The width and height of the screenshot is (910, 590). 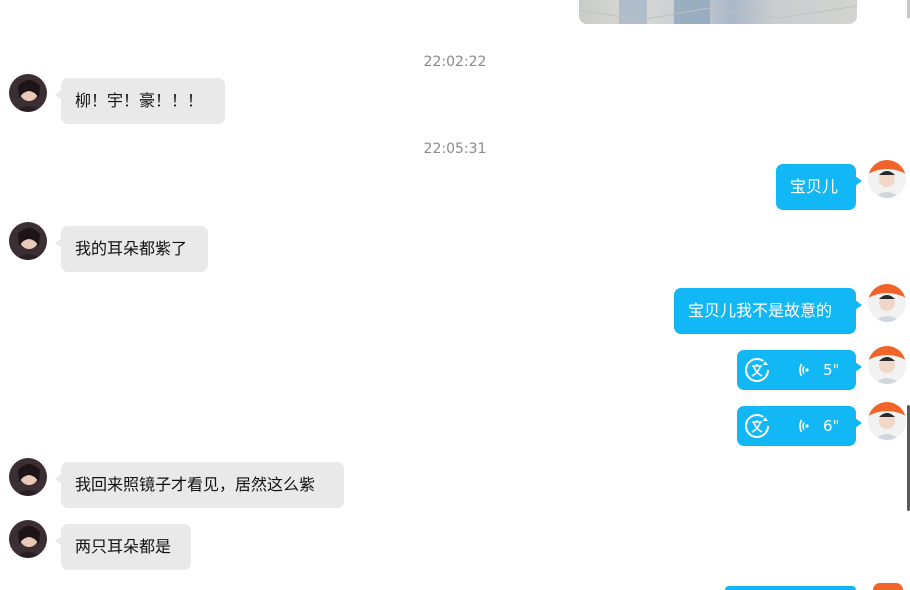 I want to click on message-bubble-incoming: 两只耳朵都是, so click(x=123, y=547).